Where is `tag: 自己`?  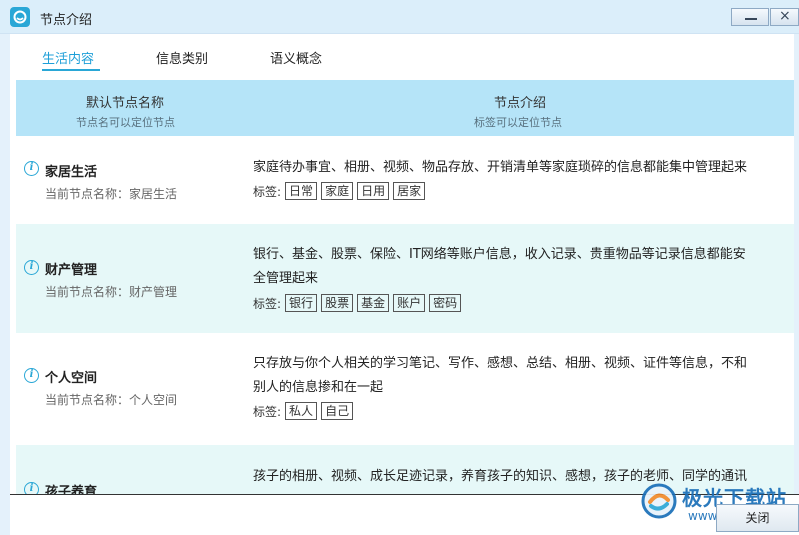 tag: 自己 is located at coordinates (337, 411).